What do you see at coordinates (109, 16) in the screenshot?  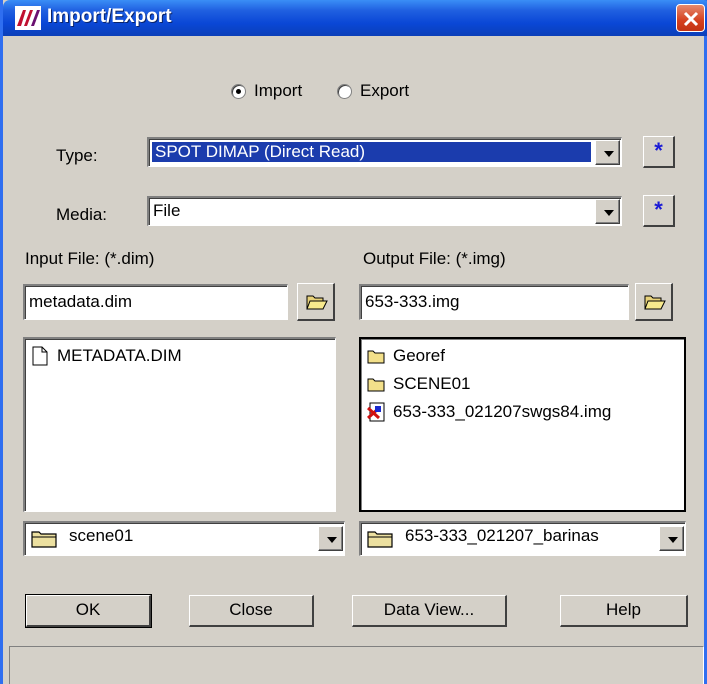 I see `window-title: Import/Export` at bounding box center [109, 16].